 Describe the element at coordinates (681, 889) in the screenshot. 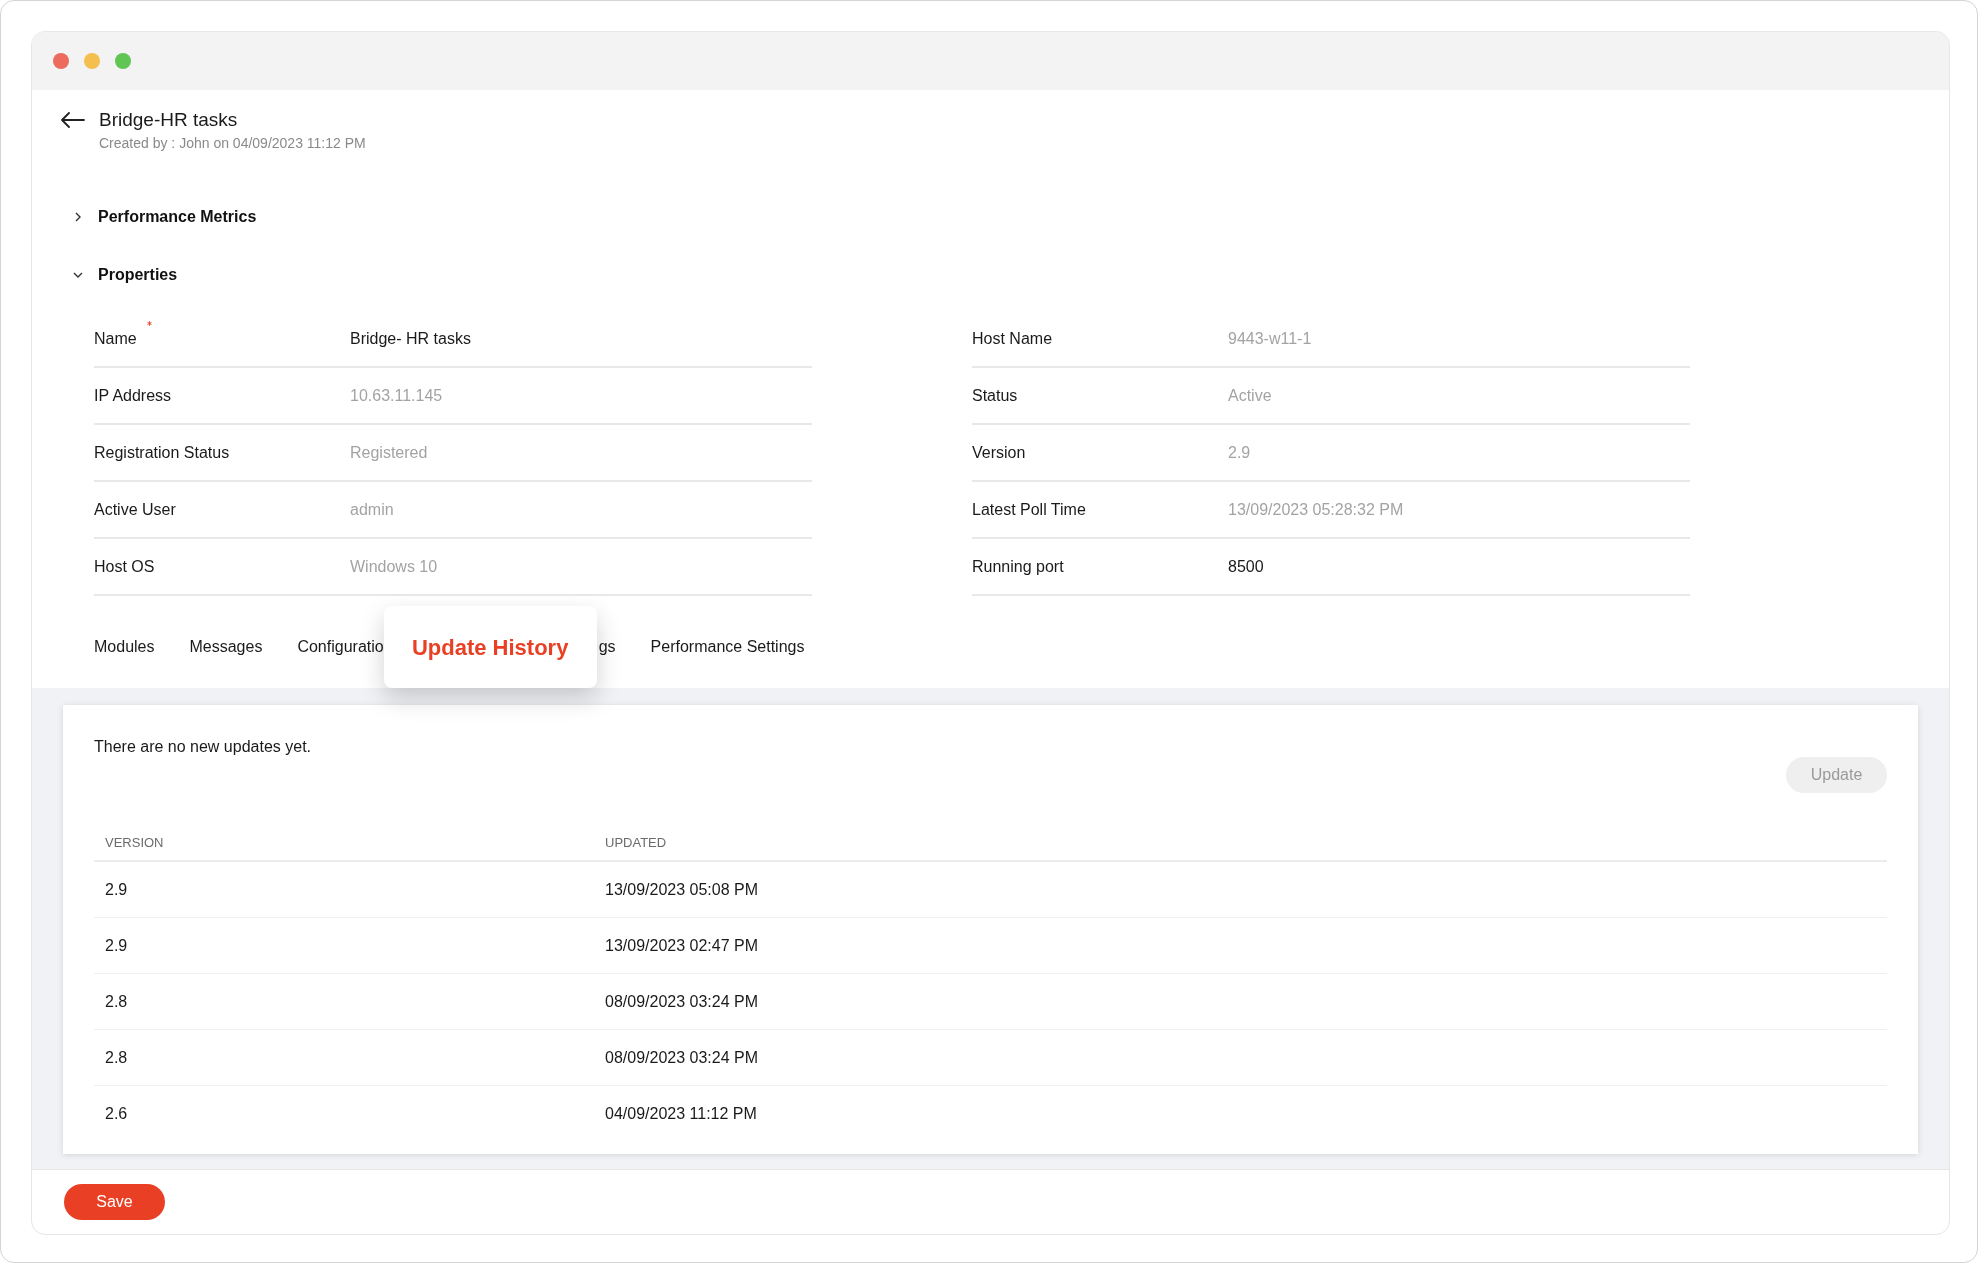

I see `table-cell: 13/09/2023 05:08 PM` at that location.